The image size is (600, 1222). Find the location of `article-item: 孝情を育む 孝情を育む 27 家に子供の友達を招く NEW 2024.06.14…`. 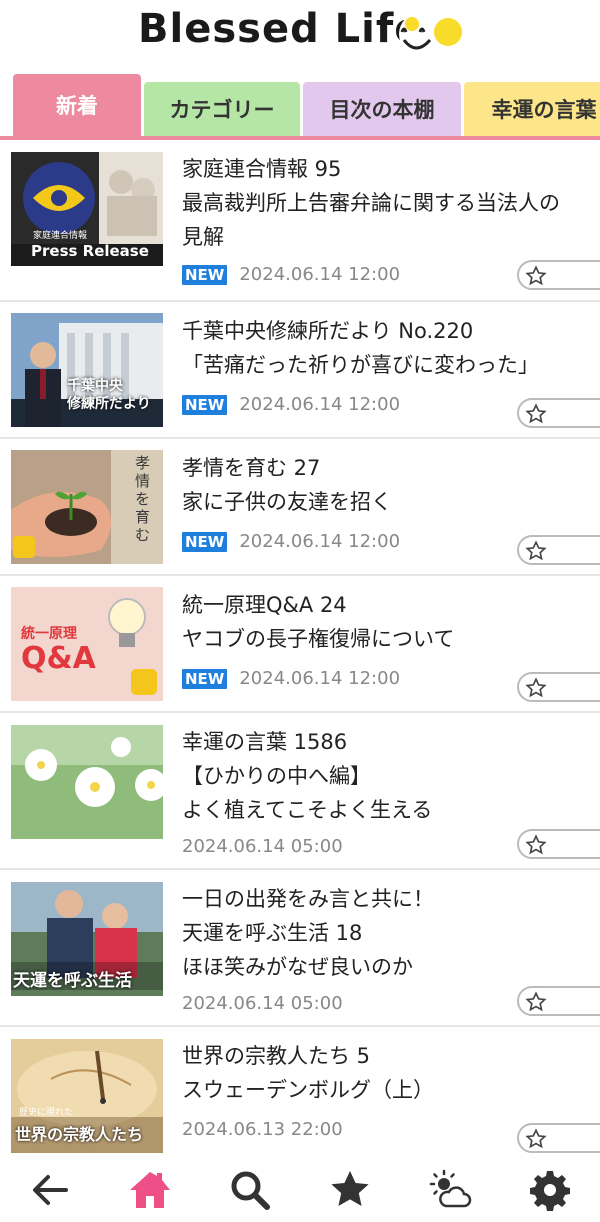

article-item: 孝情を育む 孝情を育む 27 家に子供の友達を招く NEW 2024.06.14… is located at coordinates (300, 507).